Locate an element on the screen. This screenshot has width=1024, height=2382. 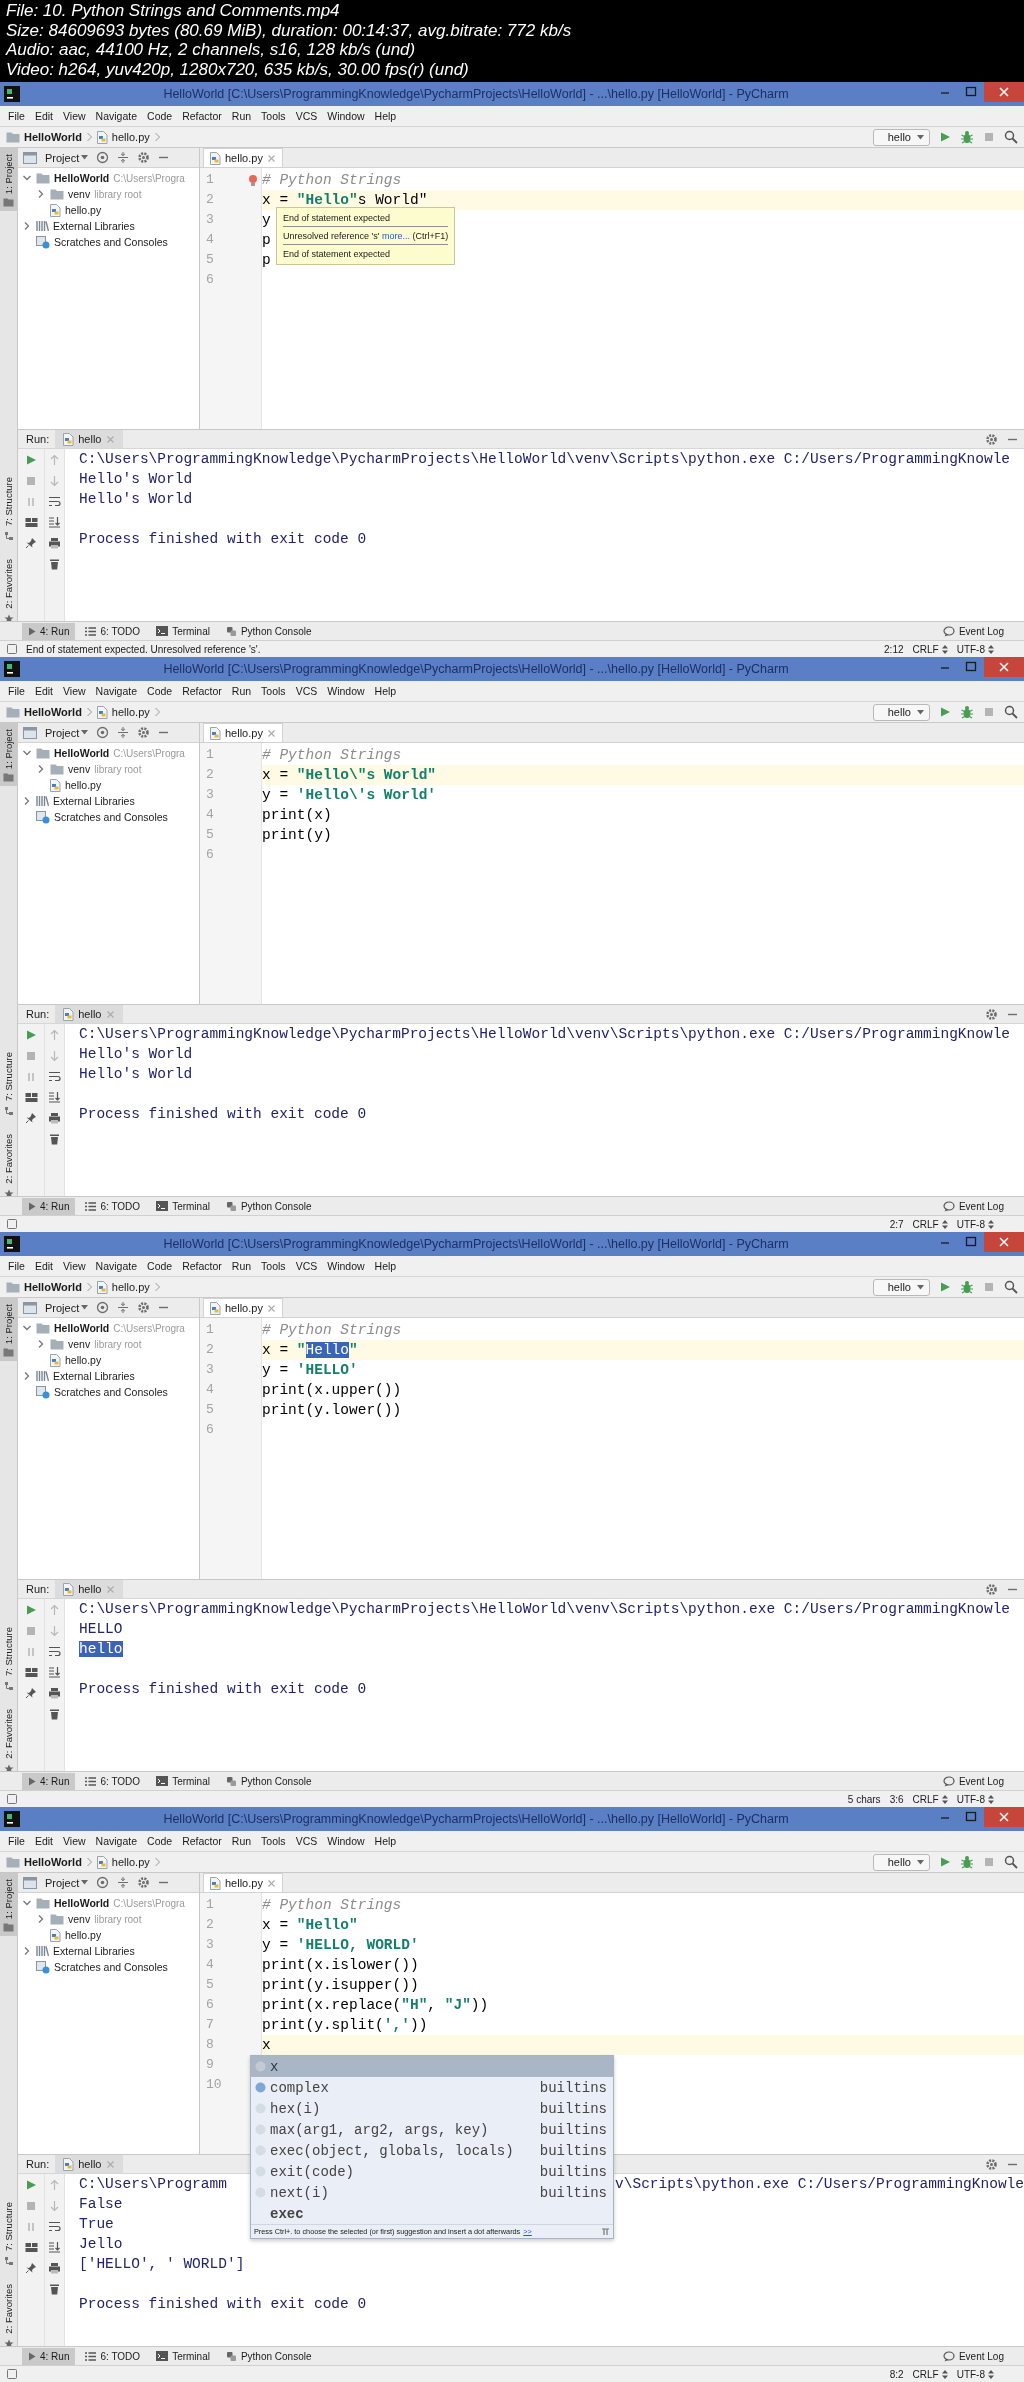
menu-item: Tools is located at coordinates (273, 1266).